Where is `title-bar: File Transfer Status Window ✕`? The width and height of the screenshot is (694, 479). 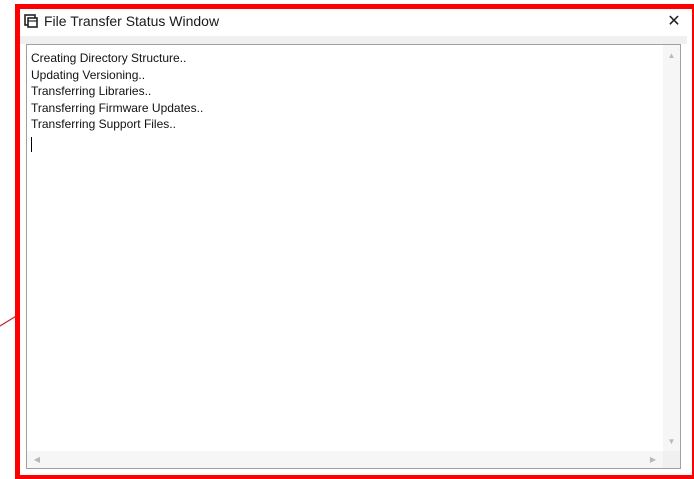
title-bar: File Transfer Status Window ✕ is located at coordinates (353, 22).